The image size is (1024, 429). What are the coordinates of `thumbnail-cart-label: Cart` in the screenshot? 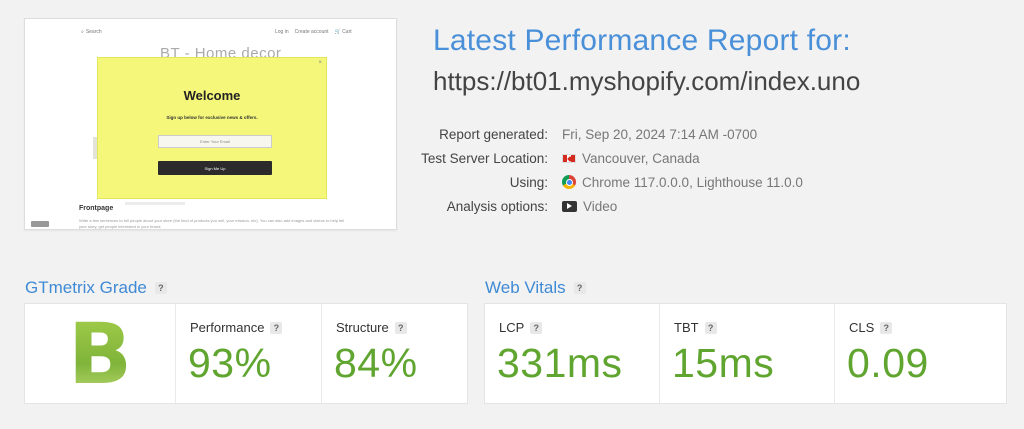 It's located at (347, 32).